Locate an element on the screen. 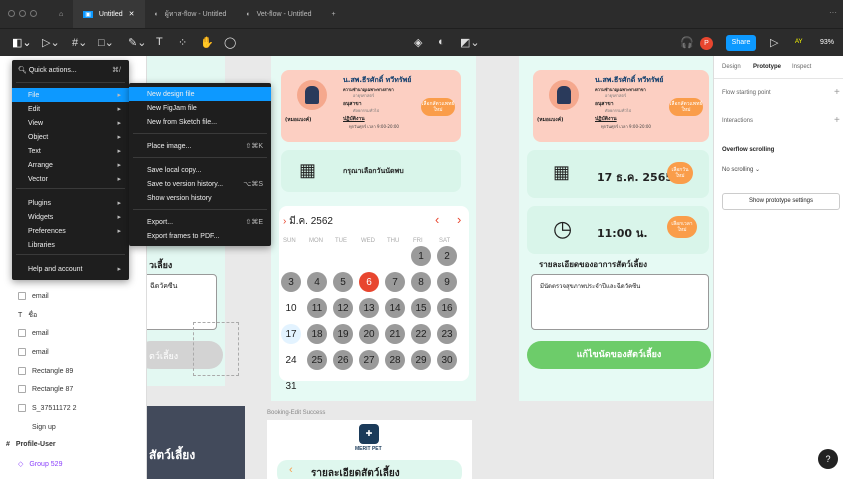 Image resolution: width=843 pixels, height=479 pixels. calendar-date: 8 is located at coordinates (421, 282).